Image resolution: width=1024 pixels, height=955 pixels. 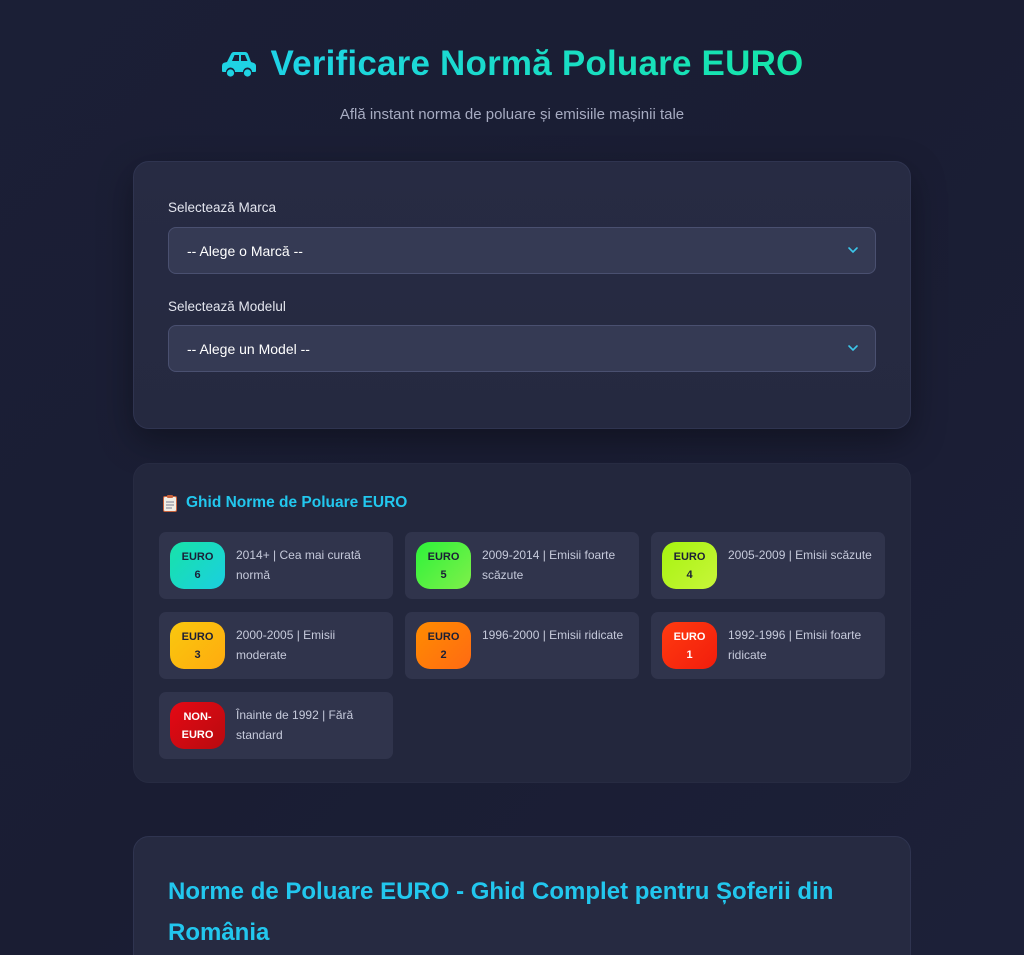 I want to click on norm-badge: EURO 4, so click(x=689, y=565).